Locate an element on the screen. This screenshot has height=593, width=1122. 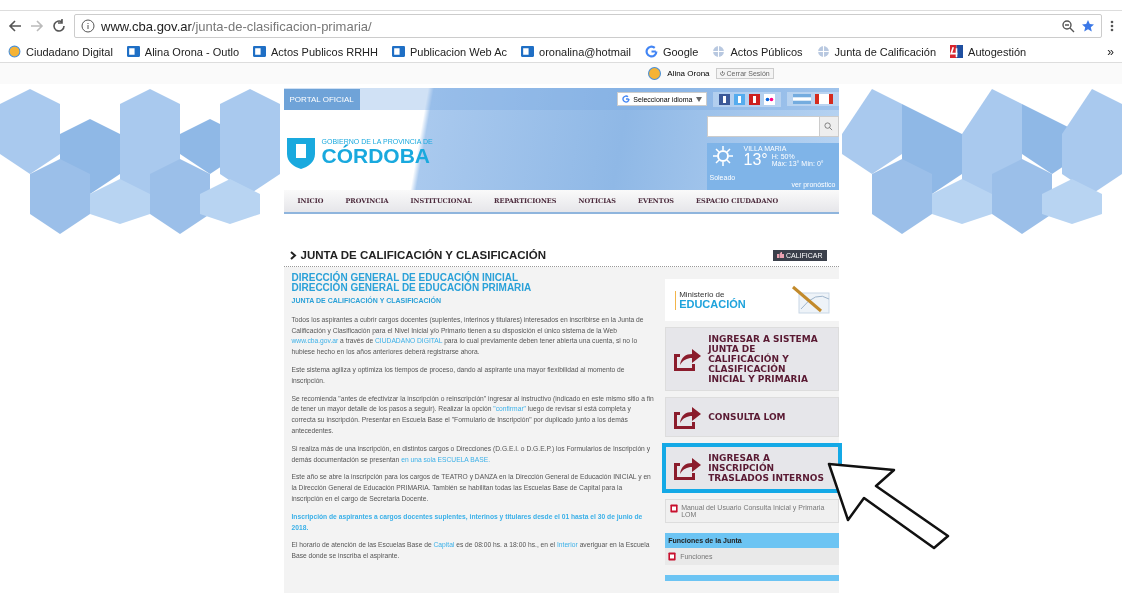
bookmark-link: Junta de Calificación is located at coordinates (885, 51).